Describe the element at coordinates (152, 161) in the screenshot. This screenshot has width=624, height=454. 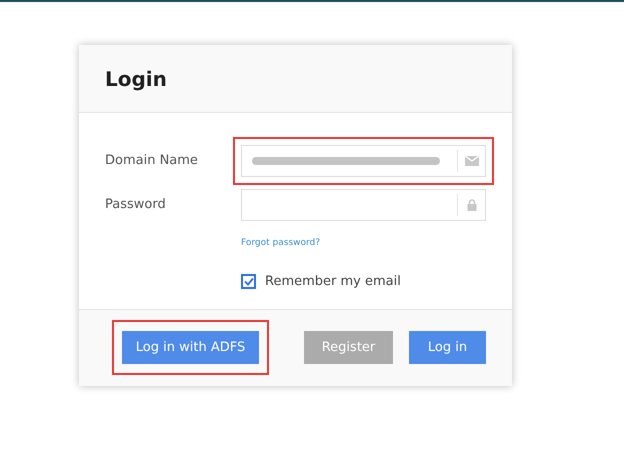
I see `field-label: Domain Name` at that location.